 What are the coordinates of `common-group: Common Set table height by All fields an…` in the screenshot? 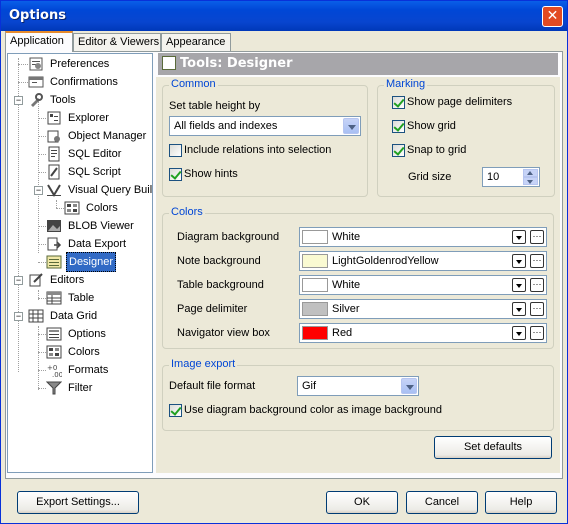 It's located at (265, 137).